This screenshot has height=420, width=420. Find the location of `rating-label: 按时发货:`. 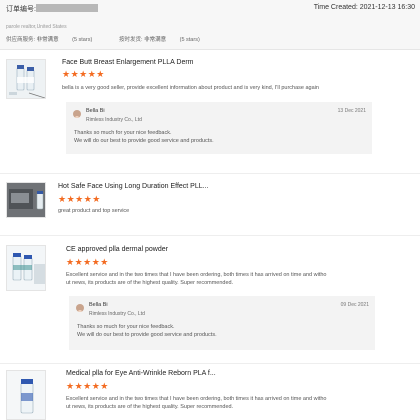

rating-label: 按时发货: is located at coordinates (131, 40).